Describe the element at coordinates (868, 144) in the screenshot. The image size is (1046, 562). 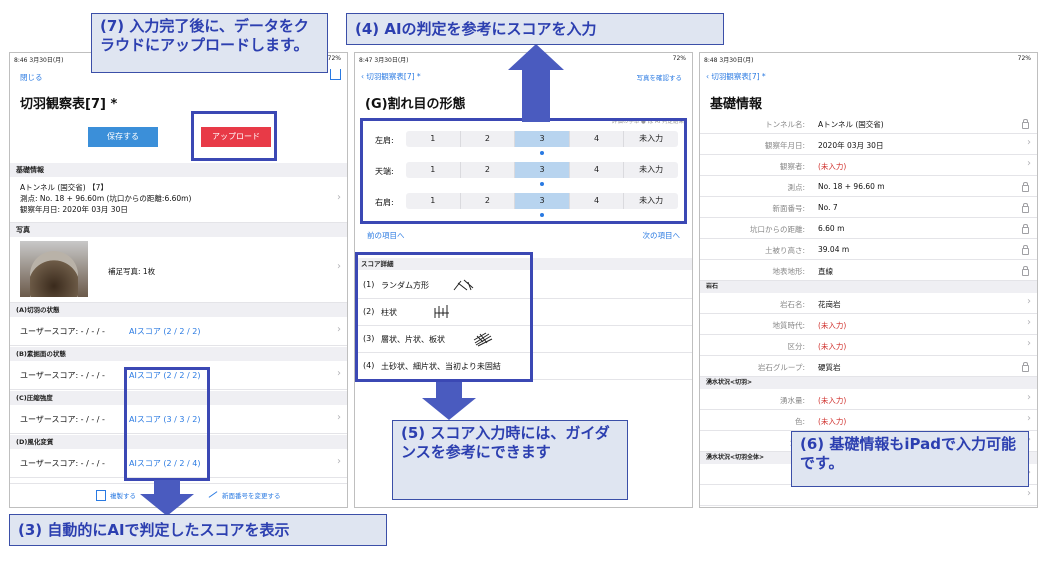
I see `info-row: 観察年月日: 2020年 03月 30日 ›` at that location.